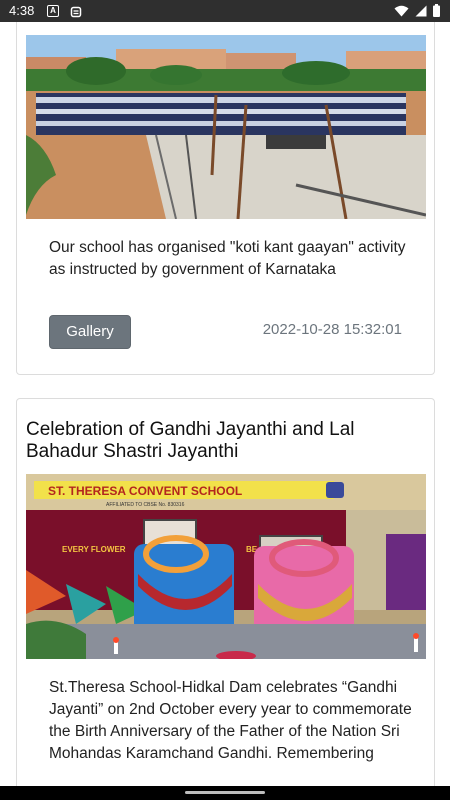 The width and height of the screenshot is (450, 800). I want to click on banner-subtext: AFFILIATED TO CBSE No. 830316, so click(145, 505).